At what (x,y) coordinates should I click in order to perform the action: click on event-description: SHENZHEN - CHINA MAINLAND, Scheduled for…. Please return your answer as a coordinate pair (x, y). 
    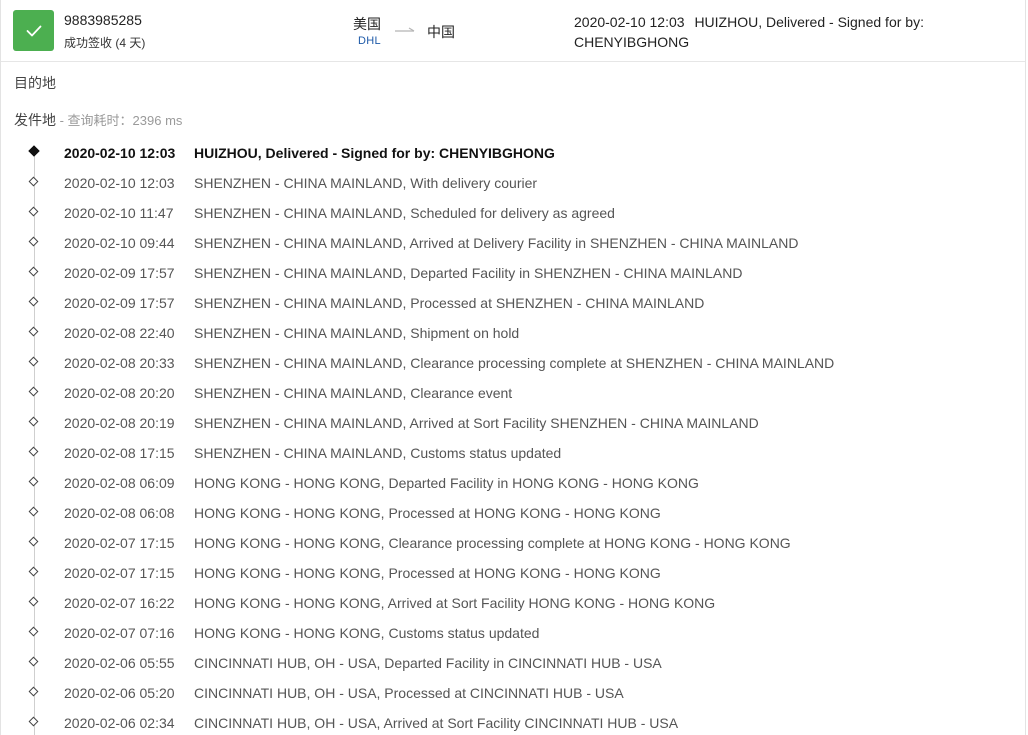
    Looking at the image, I should click on (404, 213).